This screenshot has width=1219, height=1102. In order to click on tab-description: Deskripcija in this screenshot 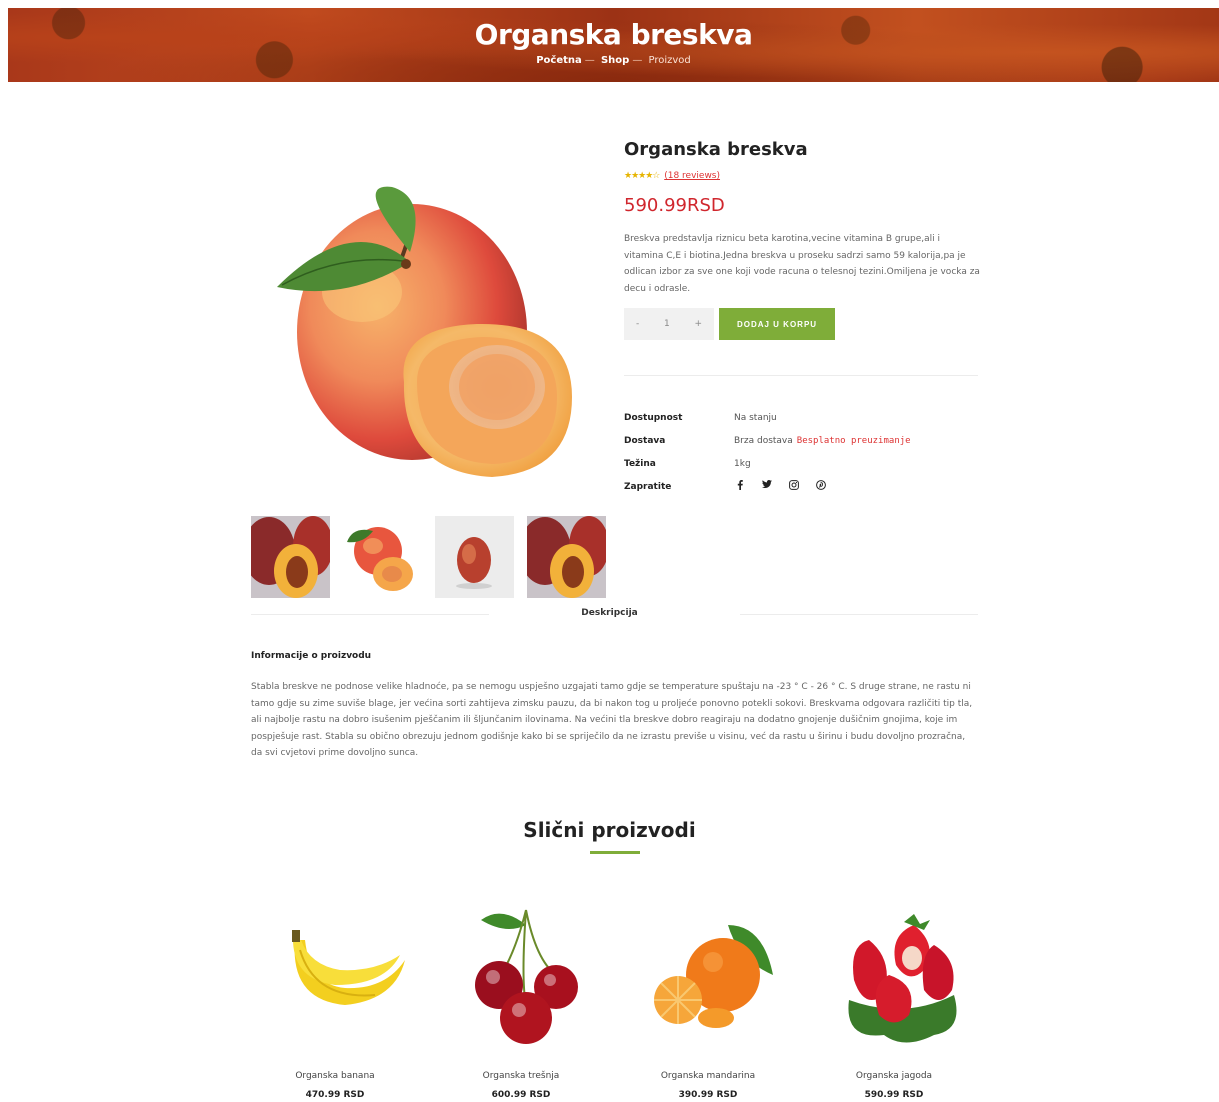, I will do `click(609, 613)`.